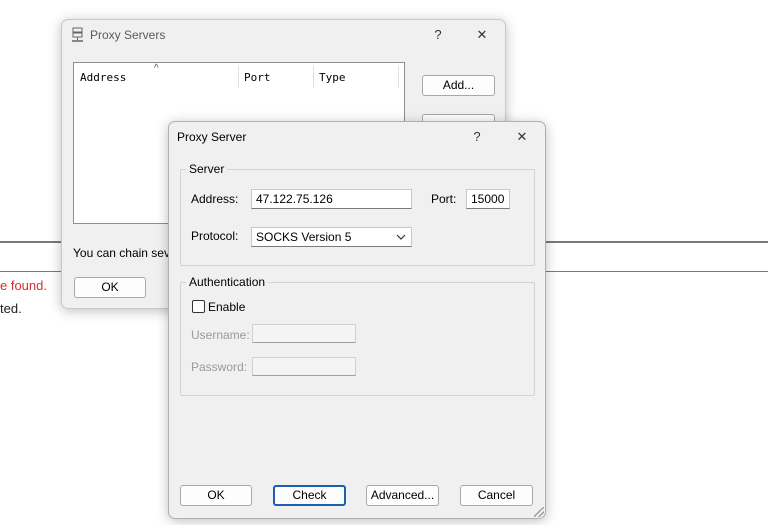  What do you see at coordinates (128, 35) in the screenshot?
I see `proxy-servers-title: Proxy Servers` at bounding box center [128, 35].